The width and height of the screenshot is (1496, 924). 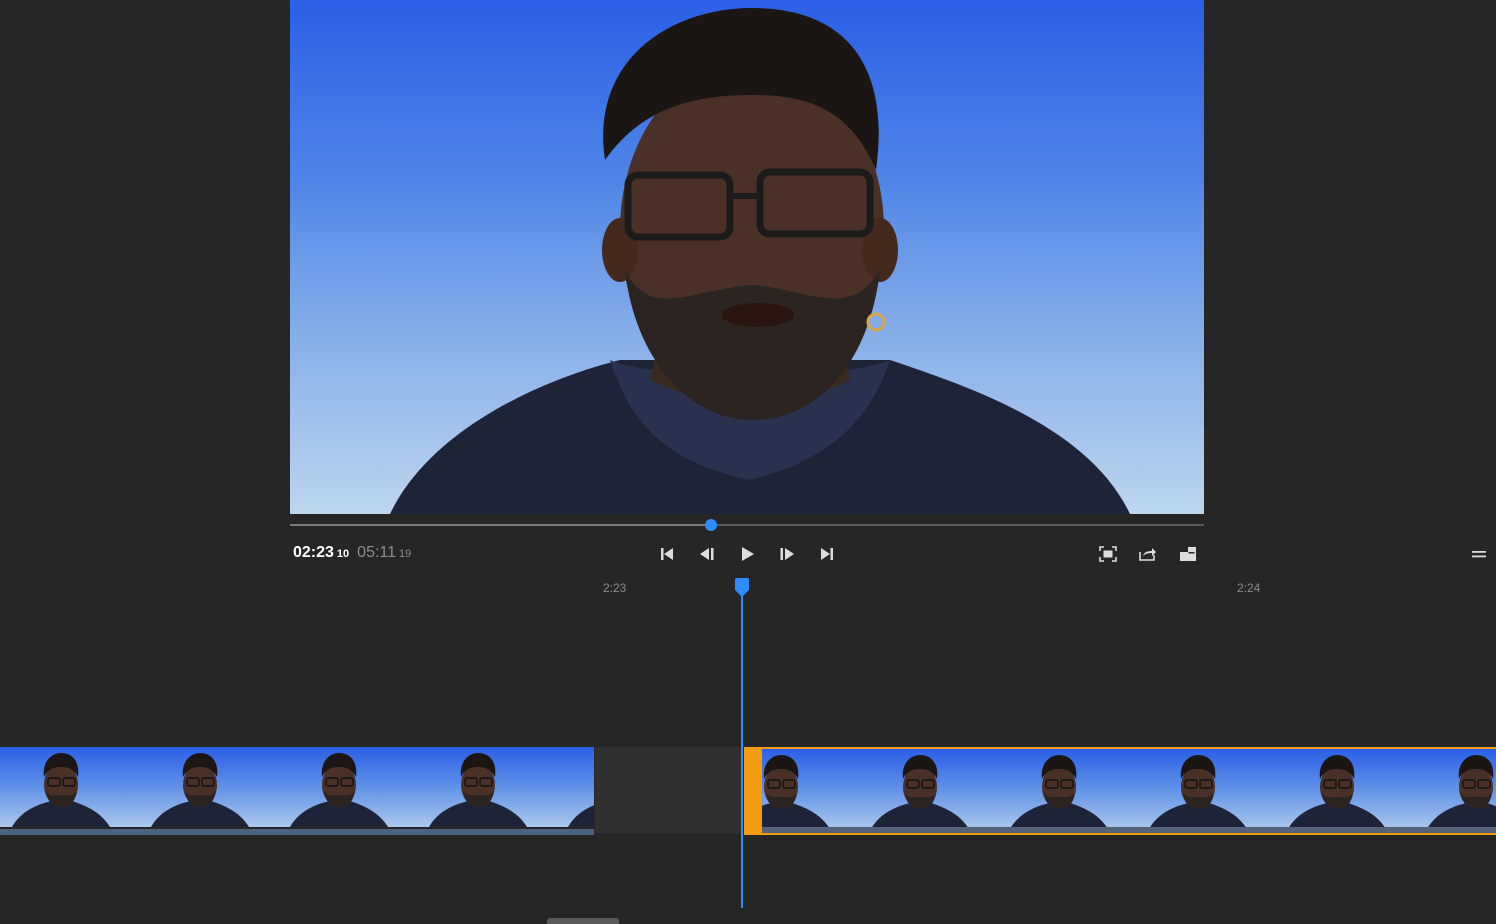 I want to click on menu-button, so click(x=1479, y=554).